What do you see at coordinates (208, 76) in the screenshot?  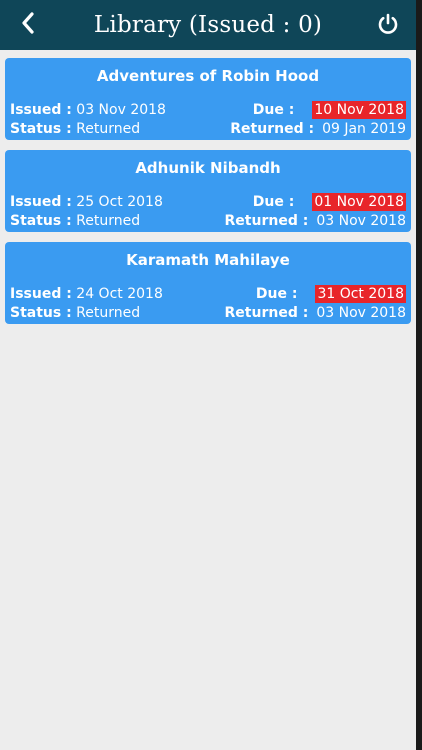 I see `book-title: Adventures of Robin Hood` at bounding box center [208, 76].